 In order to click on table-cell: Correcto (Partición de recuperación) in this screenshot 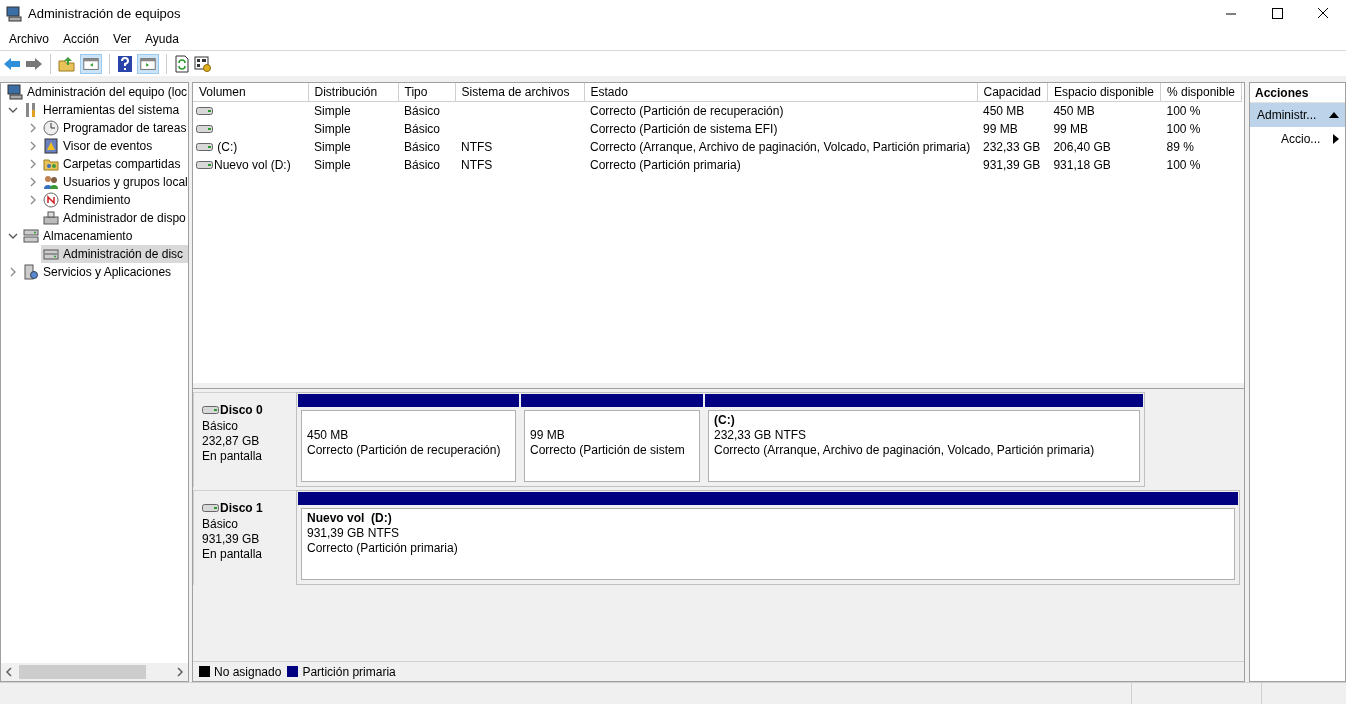, I will do `click(687, 111)`.